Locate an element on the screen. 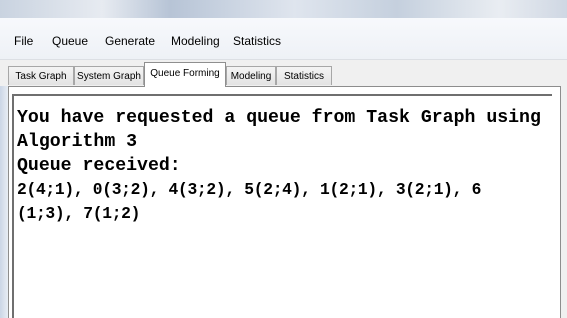  menu-bar: File Queue Generate Modeling Statistics is located at coordinates (283, 39).